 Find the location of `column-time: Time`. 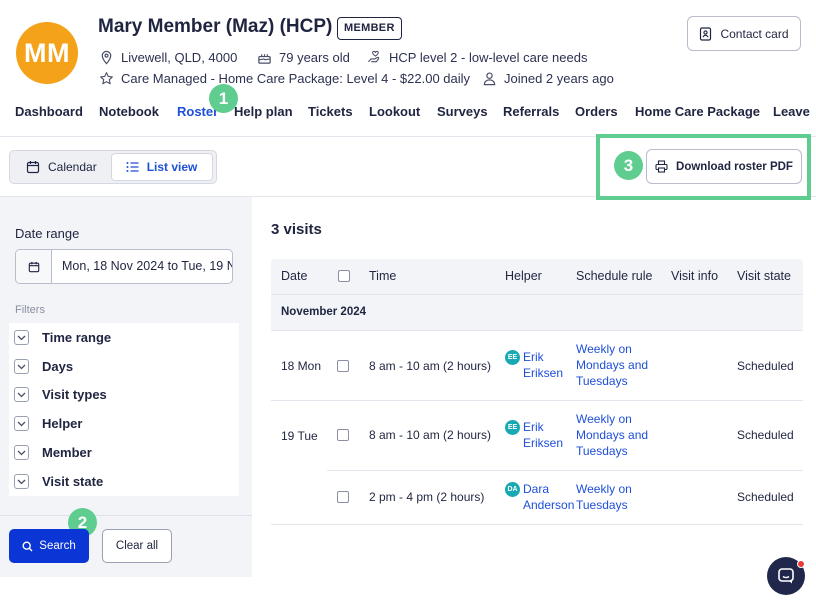

column-time: Time is located at coordinates (383, 276).